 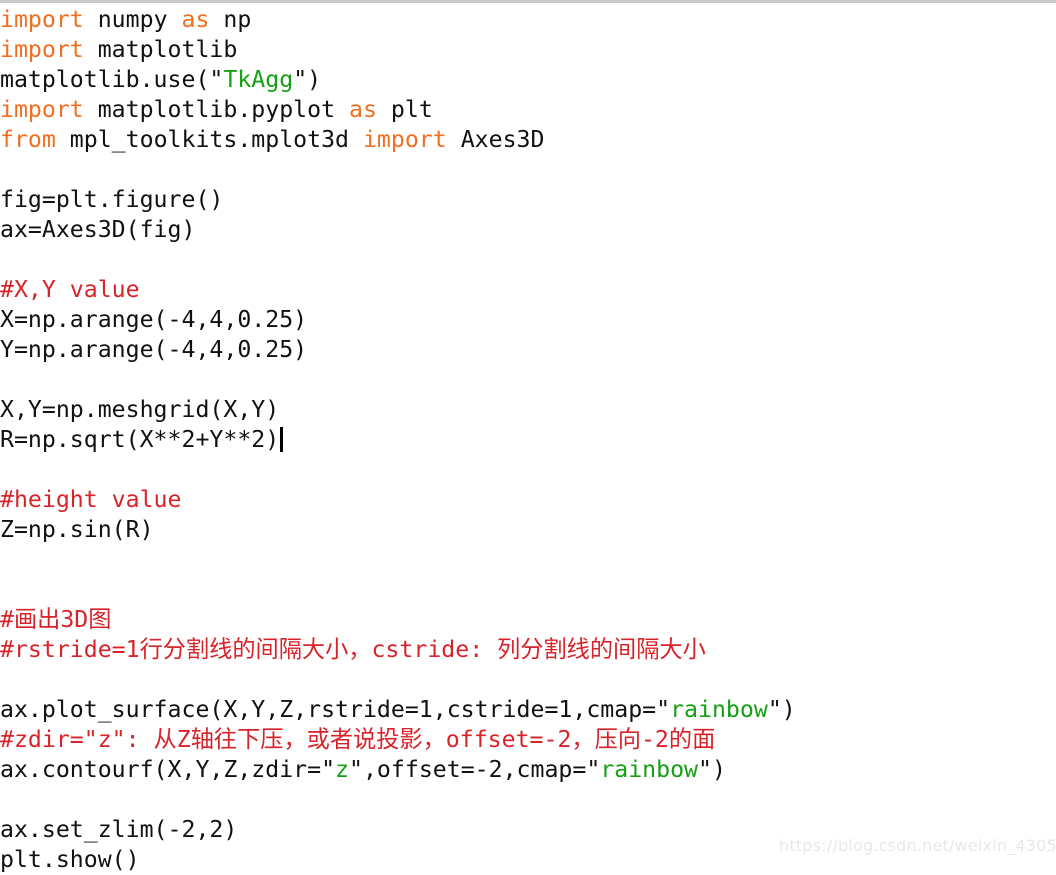 I want to click on code-line: #画出3D图, so click(x=528, y=620).